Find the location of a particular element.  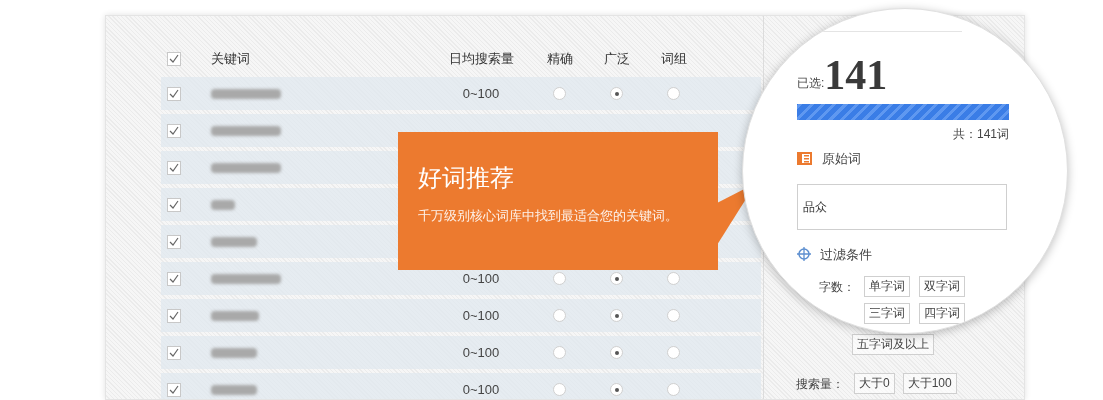

callout-text: 千万级别核心词库中找到最适合您的关键词。 is located at coordinates (548, 216).